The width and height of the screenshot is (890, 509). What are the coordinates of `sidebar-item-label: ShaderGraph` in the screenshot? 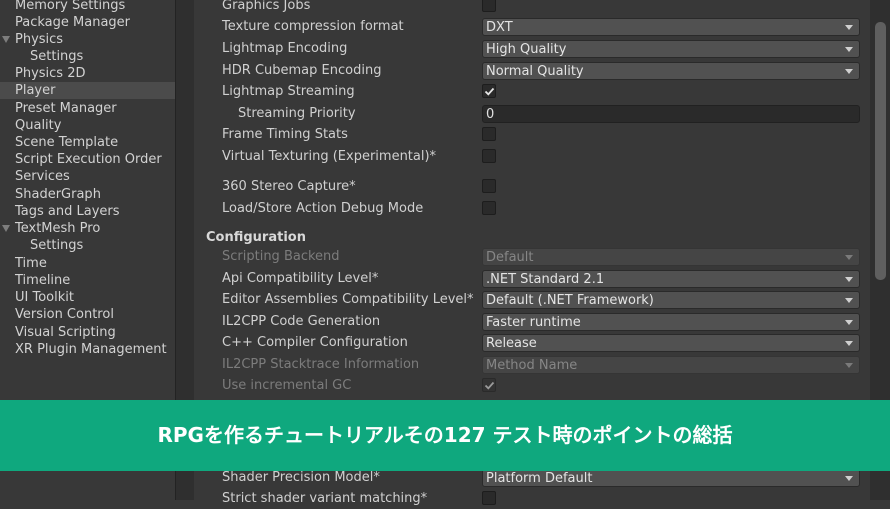 It's located at (58, 194).